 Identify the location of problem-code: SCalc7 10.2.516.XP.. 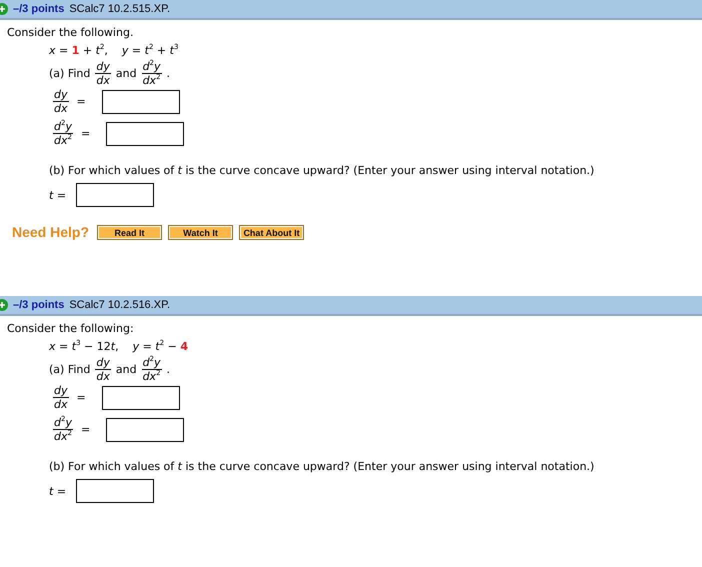
(119, 305).